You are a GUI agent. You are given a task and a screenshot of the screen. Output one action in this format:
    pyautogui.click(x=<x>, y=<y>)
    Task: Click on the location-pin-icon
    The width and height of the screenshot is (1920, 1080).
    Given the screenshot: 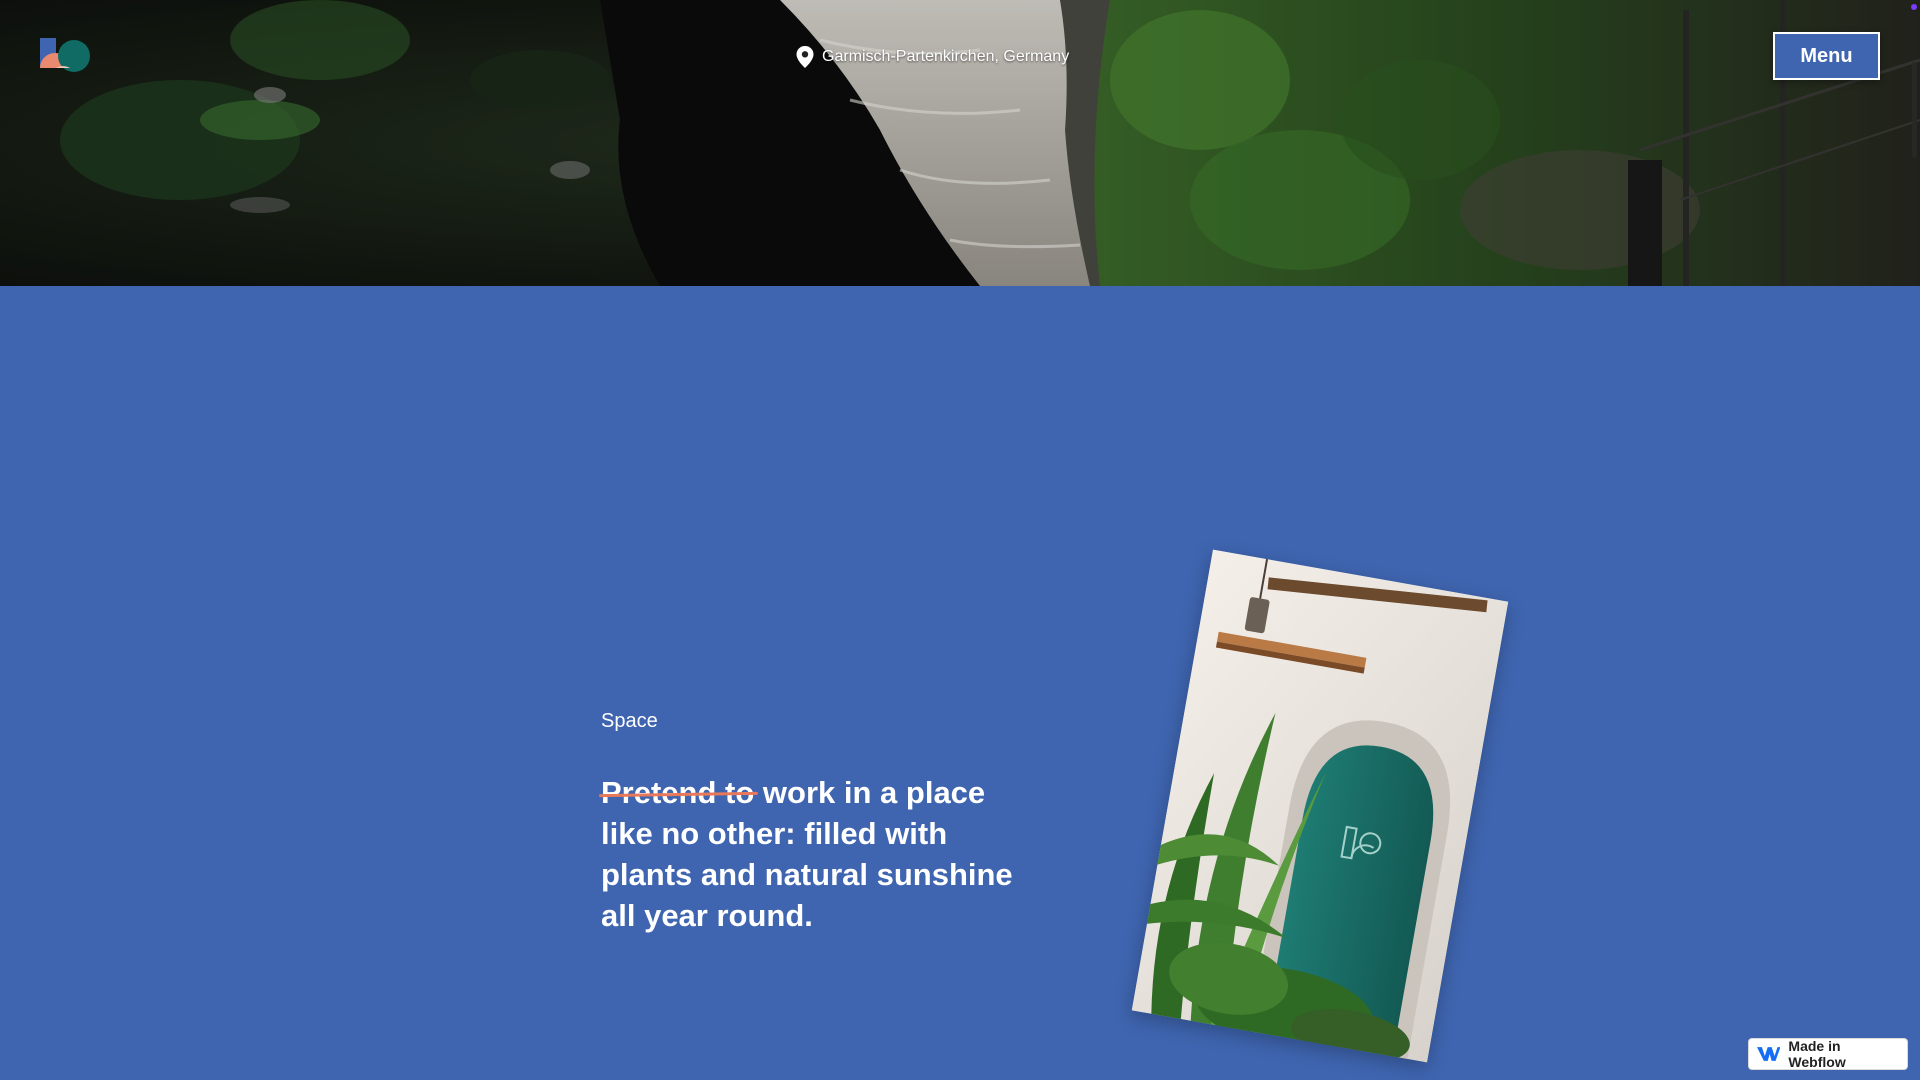 What is the action you would take?
    pyautogui.click(x=805, y=57)
    